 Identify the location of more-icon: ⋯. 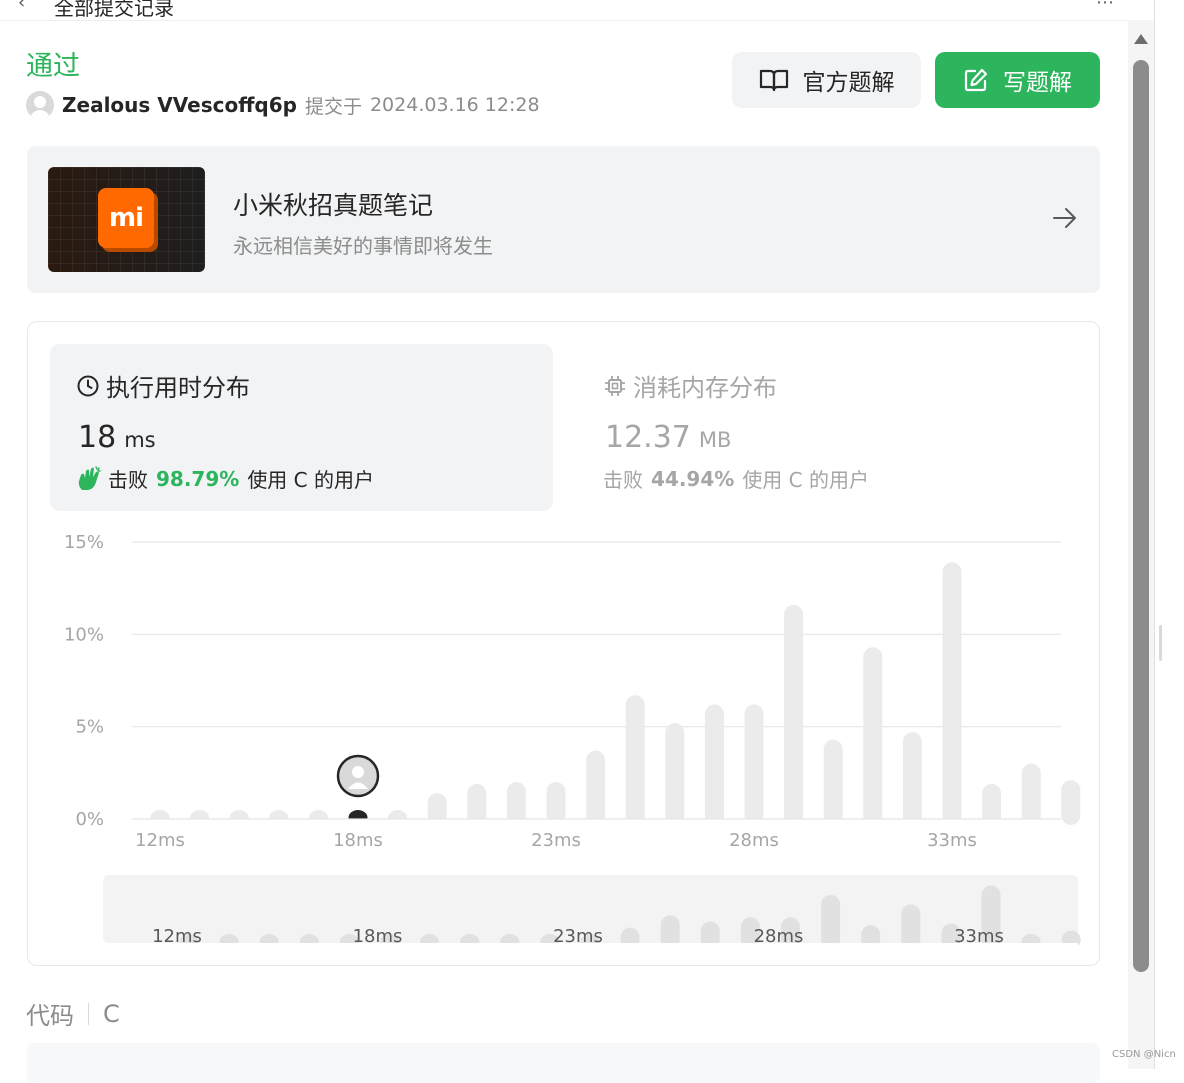
(1105, 6).